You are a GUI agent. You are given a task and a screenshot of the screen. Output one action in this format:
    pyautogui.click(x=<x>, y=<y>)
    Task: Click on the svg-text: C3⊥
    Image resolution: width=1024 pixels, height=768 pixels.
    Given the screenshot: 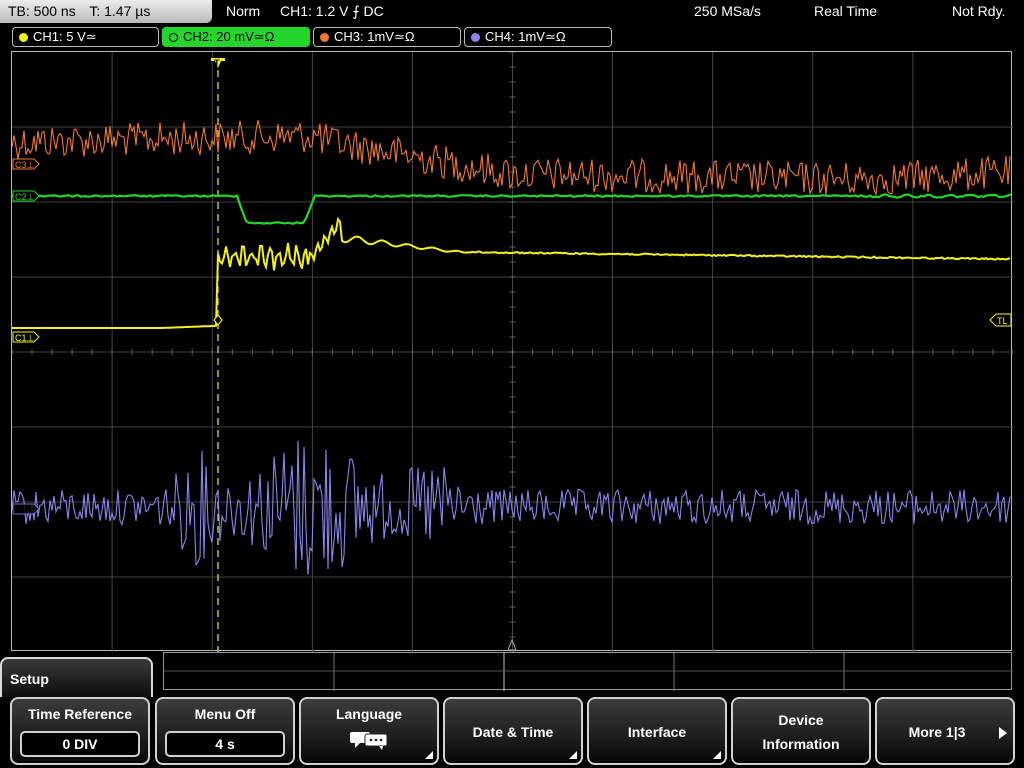 What is the action you would take?
    pyautogui.click(x=25, y=165)
    